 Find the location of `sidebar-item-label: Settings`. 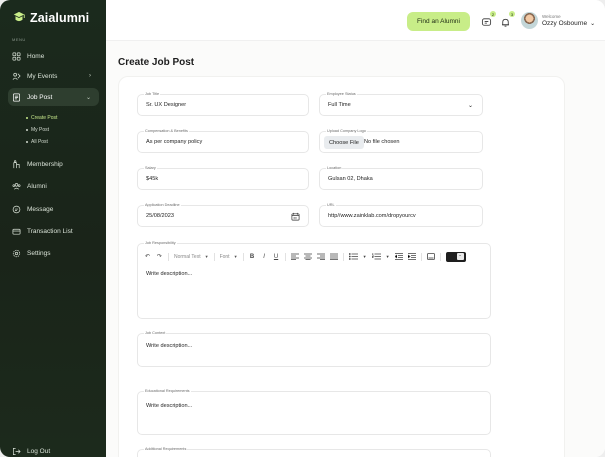

sidebar-item-label: Settings is located at coordinates (39, 253).